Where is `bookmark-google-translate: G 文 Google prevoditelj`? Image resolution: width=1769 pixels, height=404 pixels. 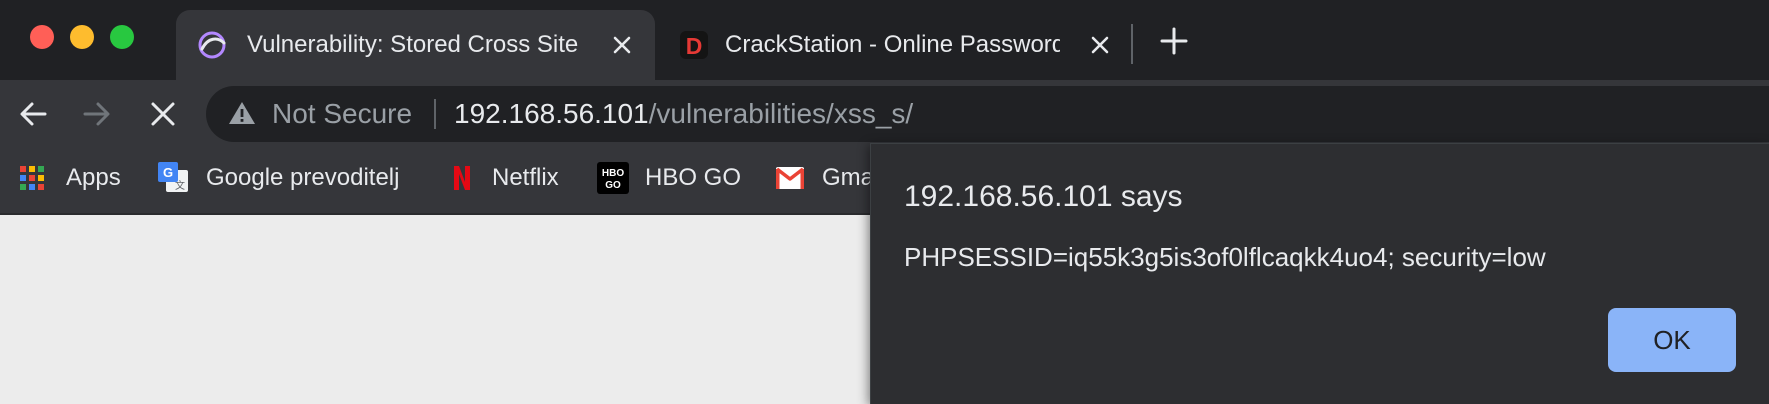 bookmark-google-translate: G 文 Google prevoditelj is located at coordinates (286, 178).